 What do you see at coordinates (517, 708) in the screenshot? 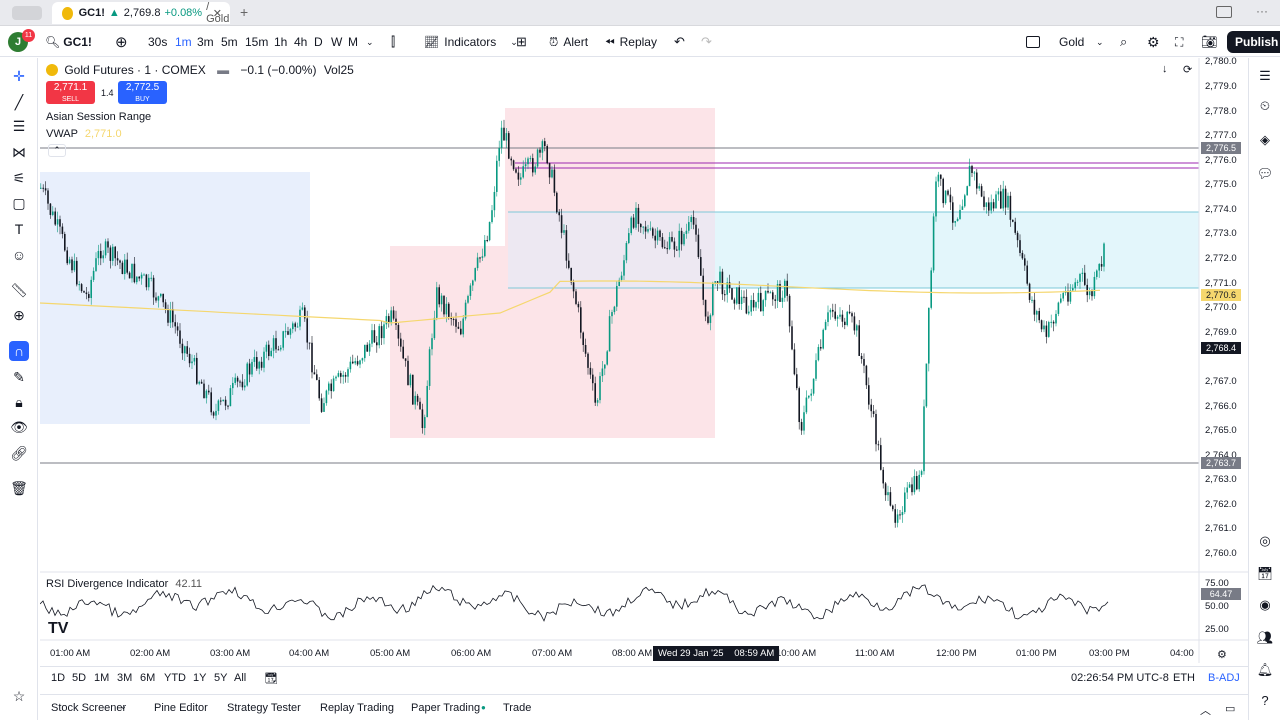
I see `tab-trade: Trade` at bounding box center [517, 708].